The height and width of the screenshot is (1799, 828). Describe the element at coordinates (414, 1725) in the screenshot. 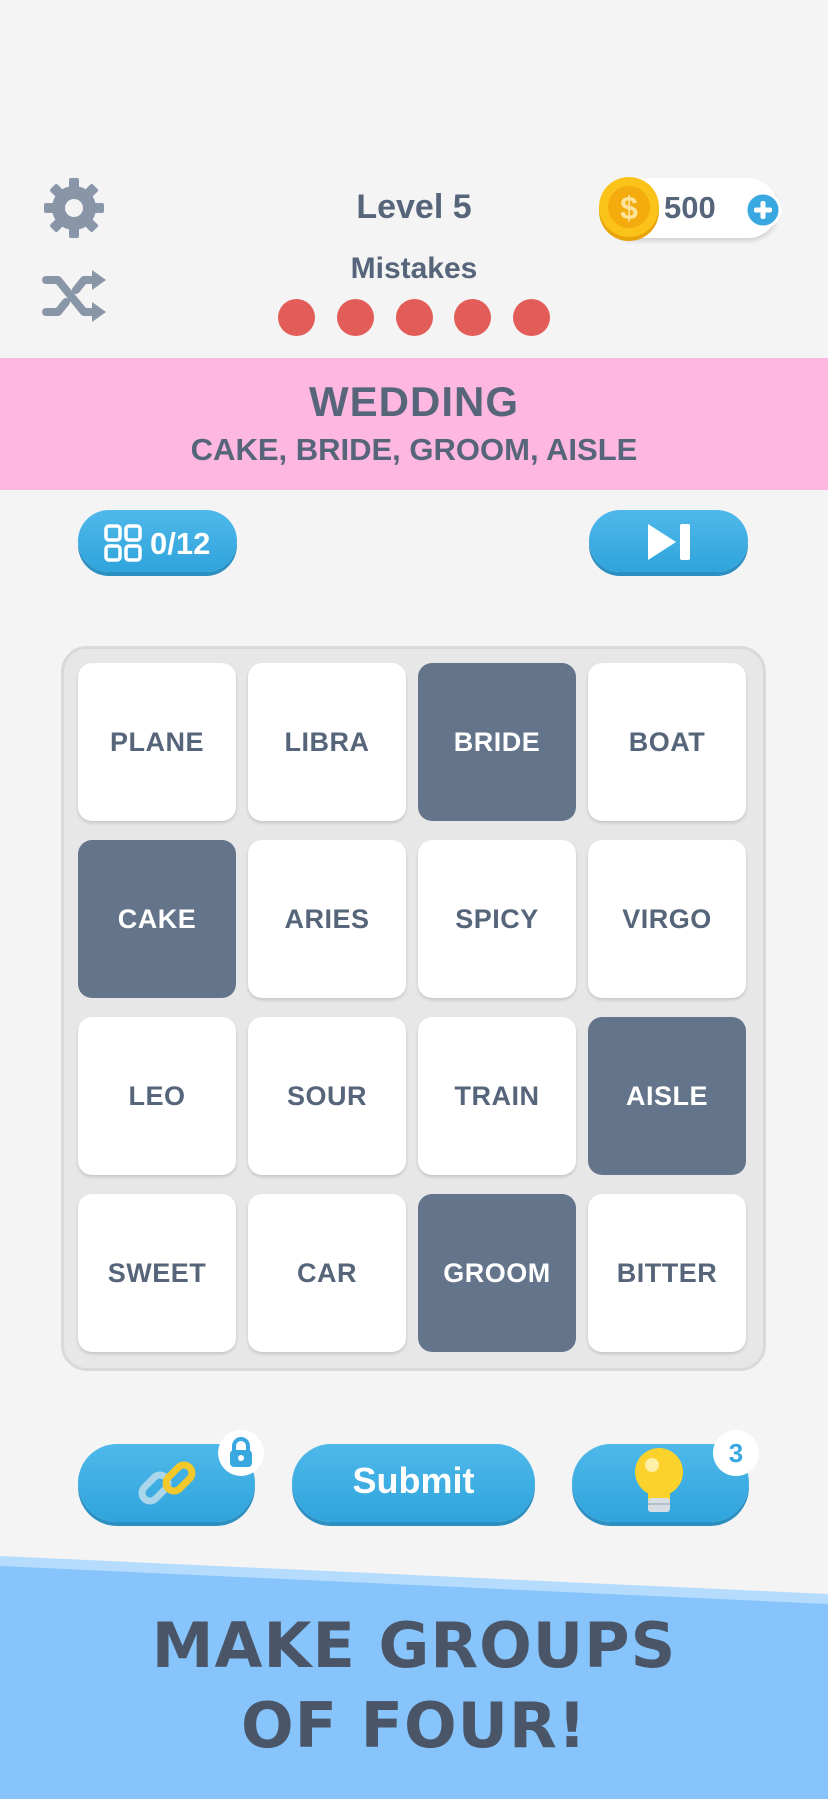

I see `promo-line-2: OF FOUR!` at that location.